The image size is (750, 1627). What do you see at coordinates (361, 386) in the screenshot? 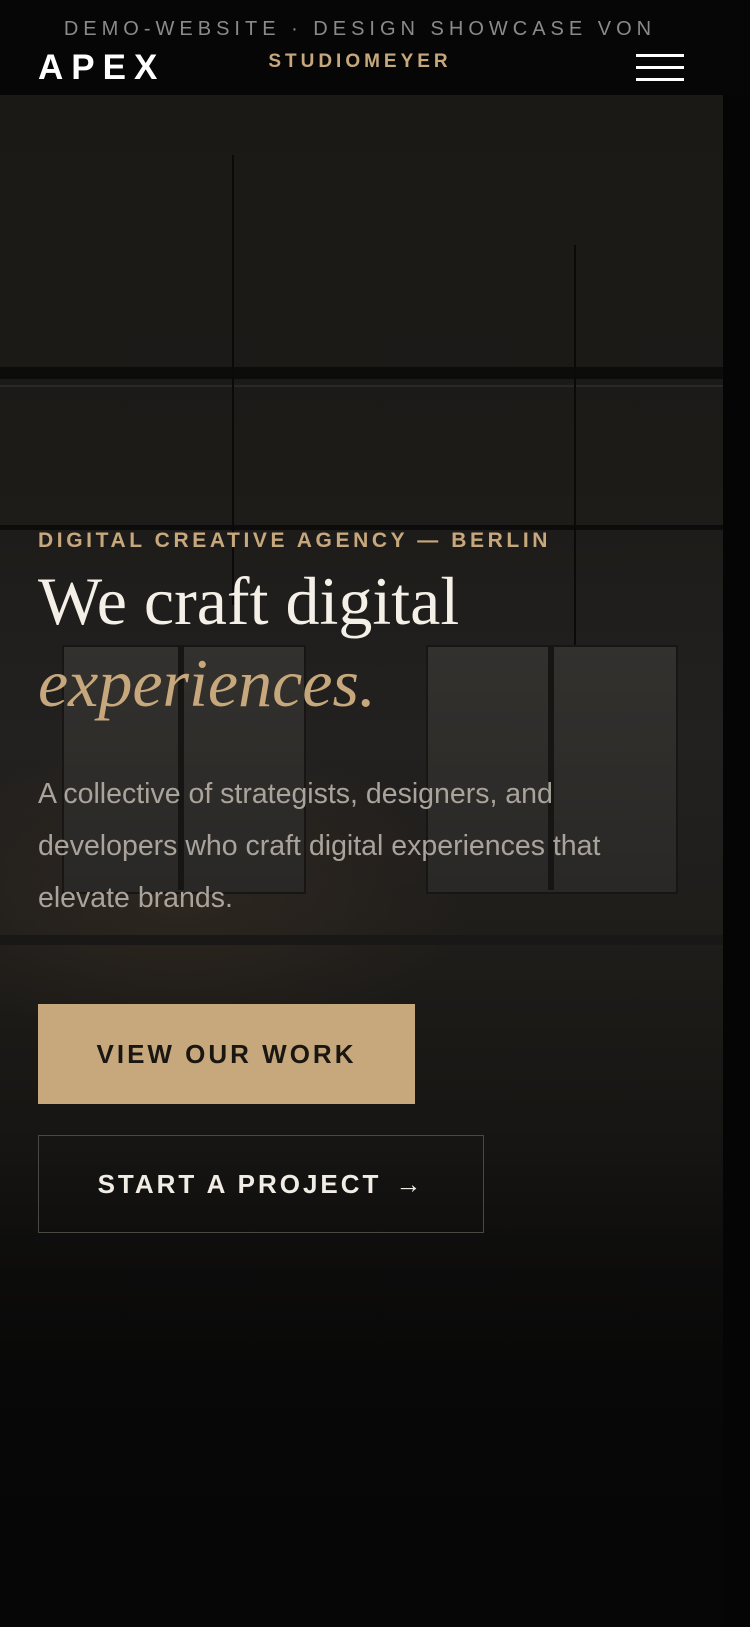
I see `ceiling-edge` at bounding box center [361, 386].